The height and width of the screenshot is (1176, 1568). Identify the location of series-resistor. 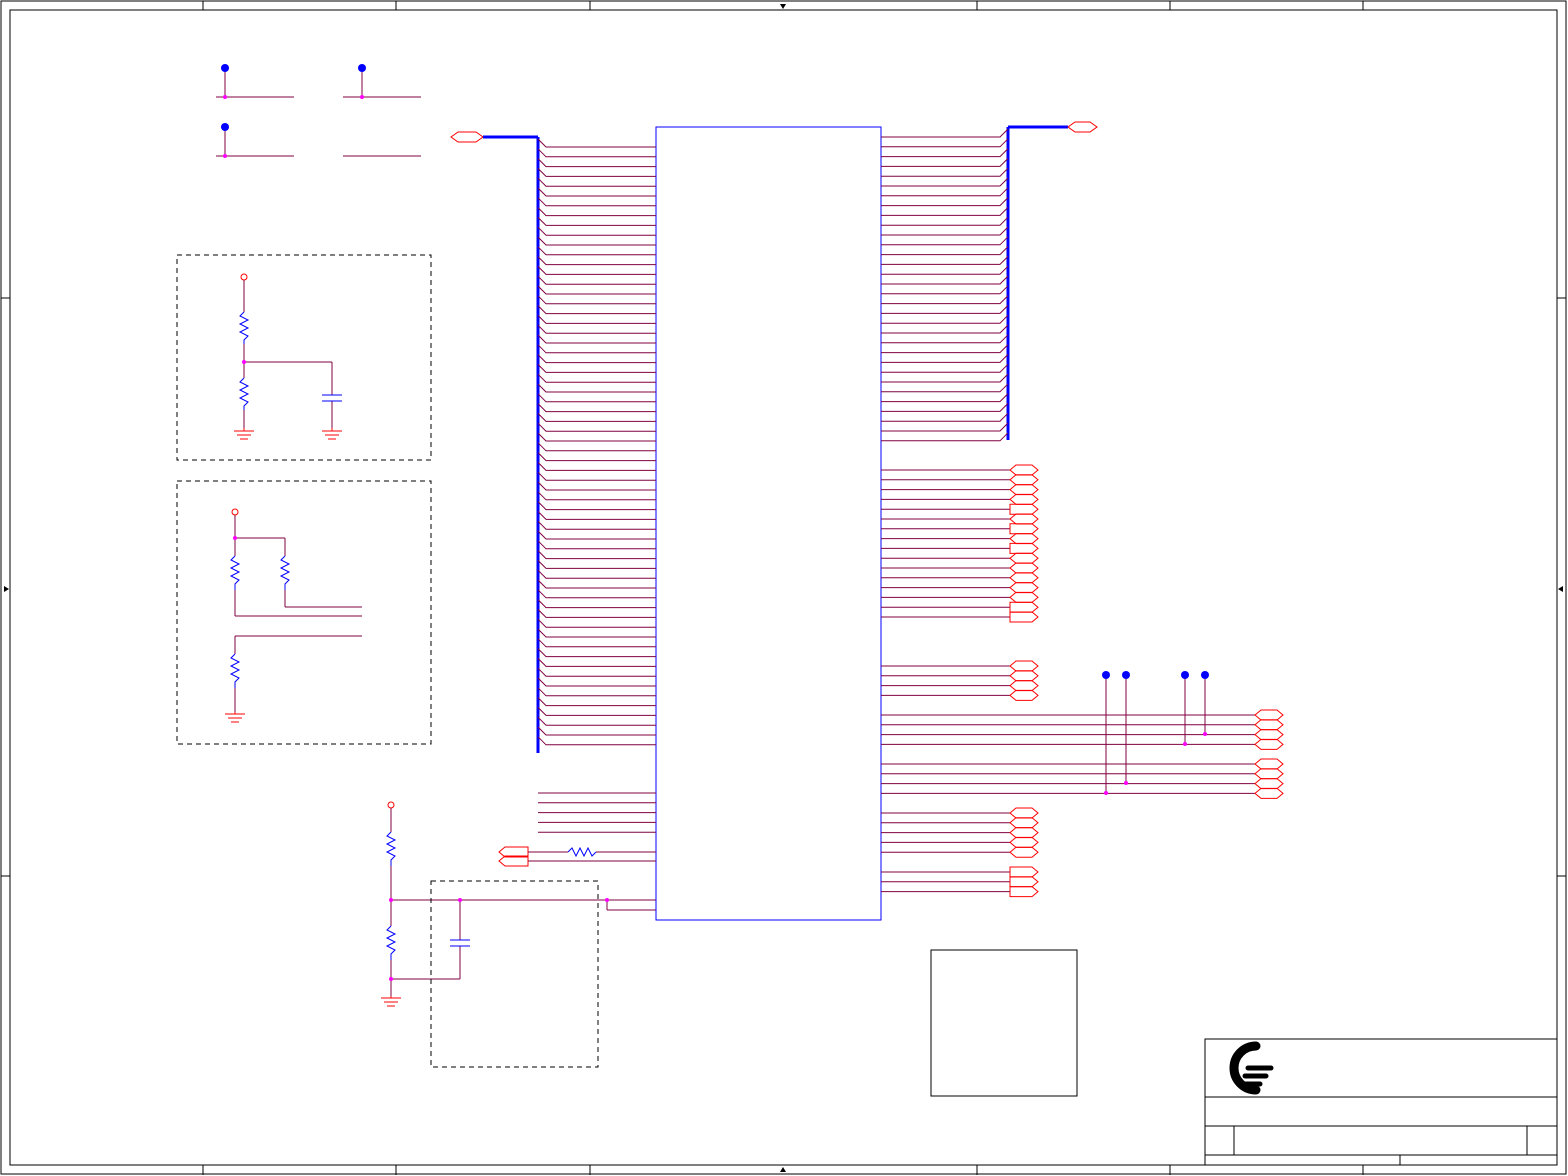
(577, 856).